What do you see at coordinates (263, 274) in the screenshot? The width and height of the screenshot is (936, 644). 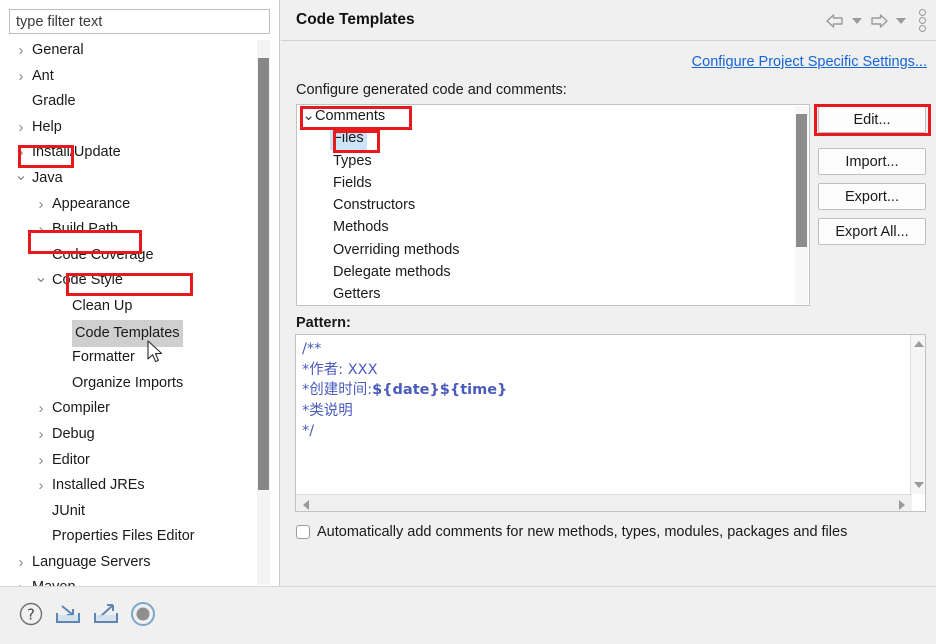 I see `sidebar-scrollbar-thumb` at bounding box center [263, 274].